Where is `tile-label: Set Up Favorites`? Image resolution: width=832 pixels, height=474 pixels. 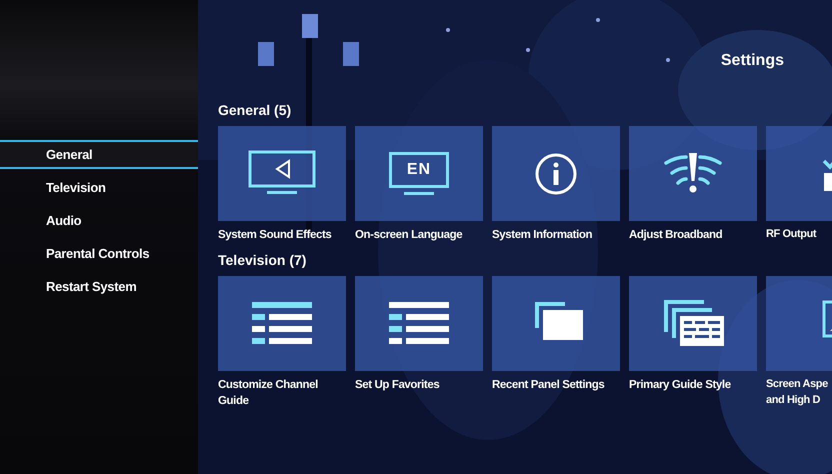
tile-label: Set Up Favorites is located at coordinates (397, 385).